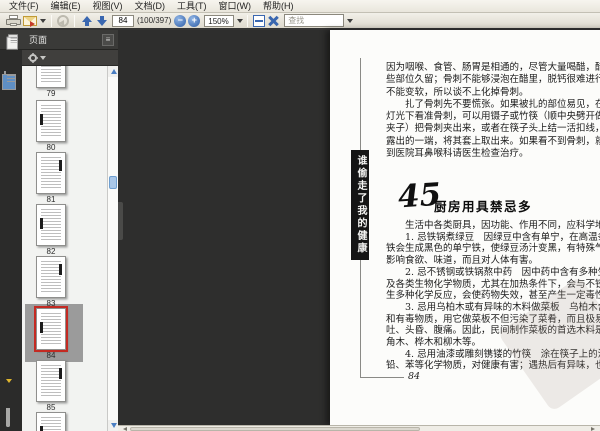 Image resolution: width=600 pixels, height=431 pixels. I want to click on thumbnail-scrollbar, so click(113, 248).